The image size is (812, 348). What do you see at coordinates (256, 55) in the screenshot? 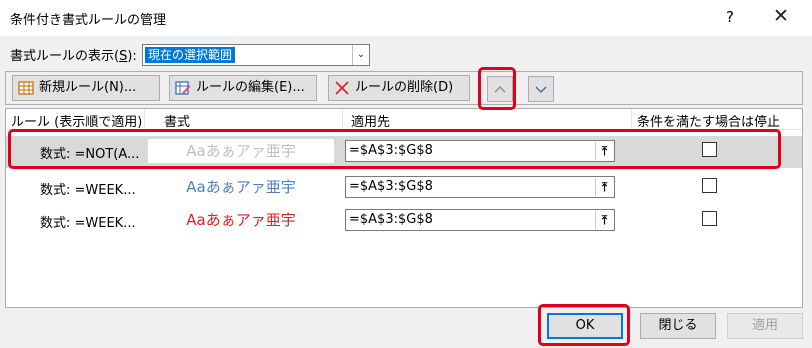
I see `show-rules-dropdown: 現在の選択範囲 ⌄` at bounding box center [256, 55].